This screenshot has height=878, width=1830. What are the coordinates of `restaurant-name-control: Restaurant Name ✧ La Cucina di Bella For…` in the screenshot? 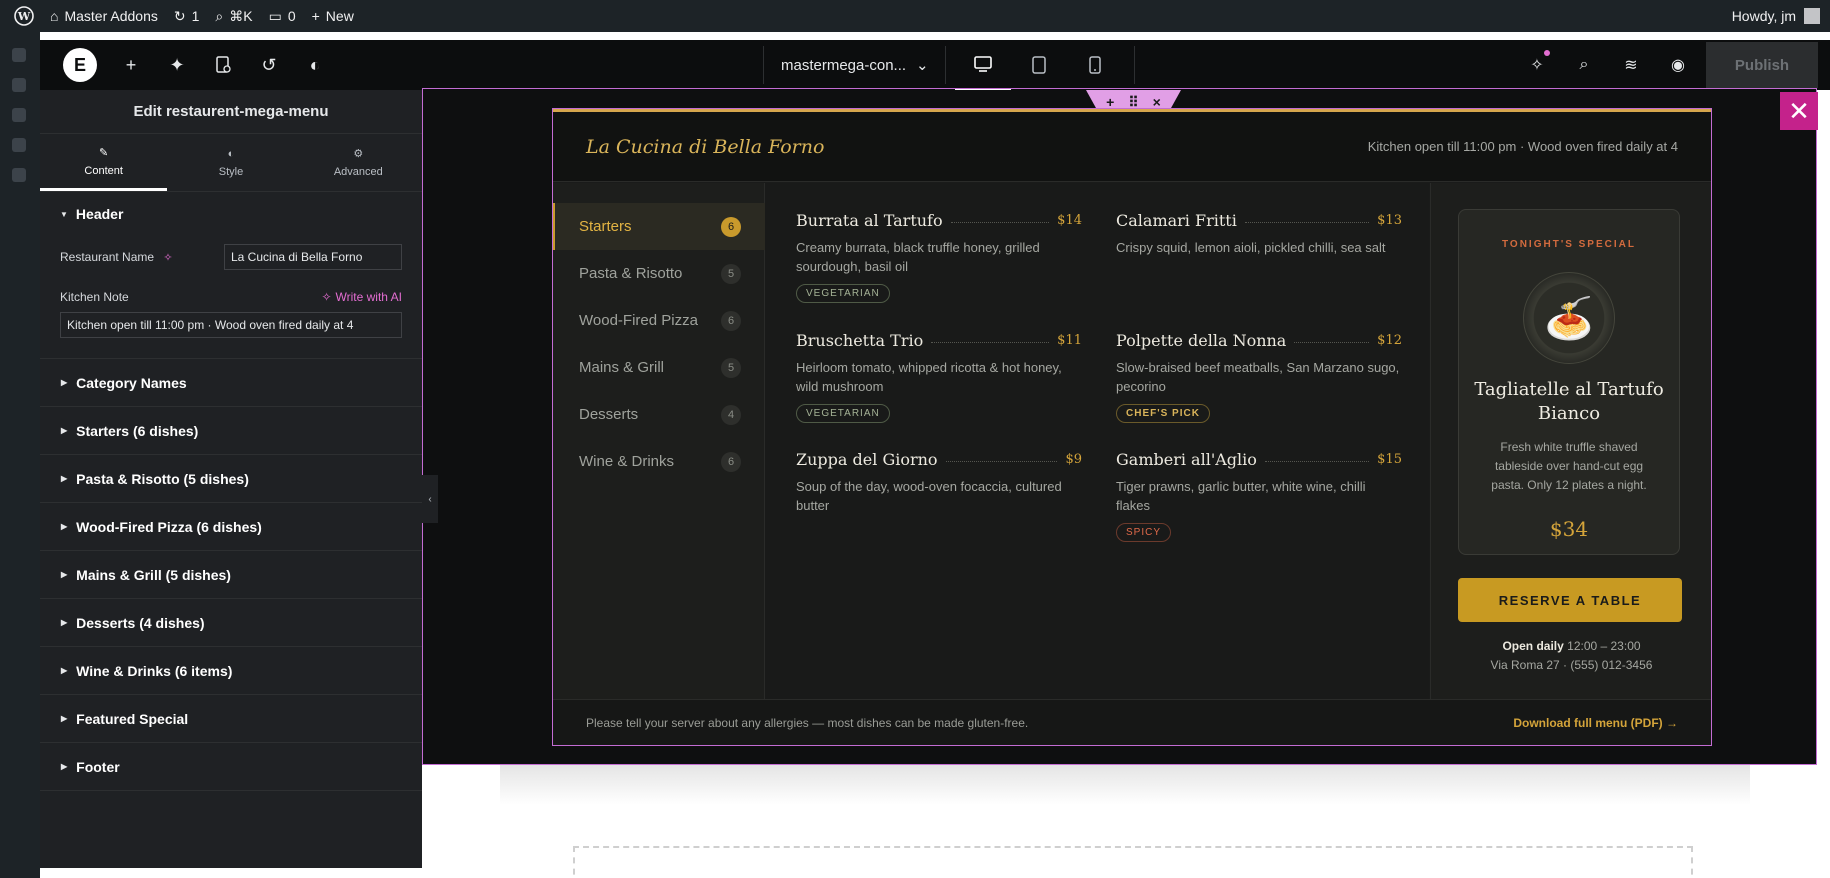 It's located at (231, 257).